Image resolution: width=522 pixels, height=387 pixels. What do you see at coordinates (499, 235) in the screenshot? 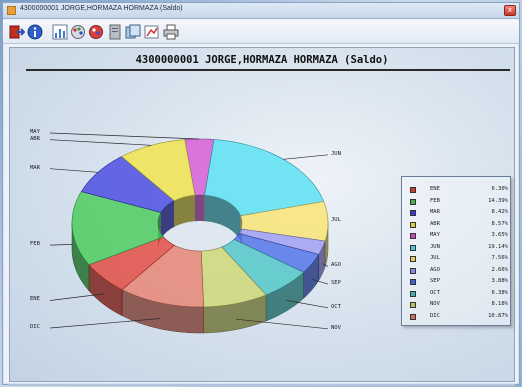
I see `legend-value-may: 3.65%` at bounding box center [499, 235].